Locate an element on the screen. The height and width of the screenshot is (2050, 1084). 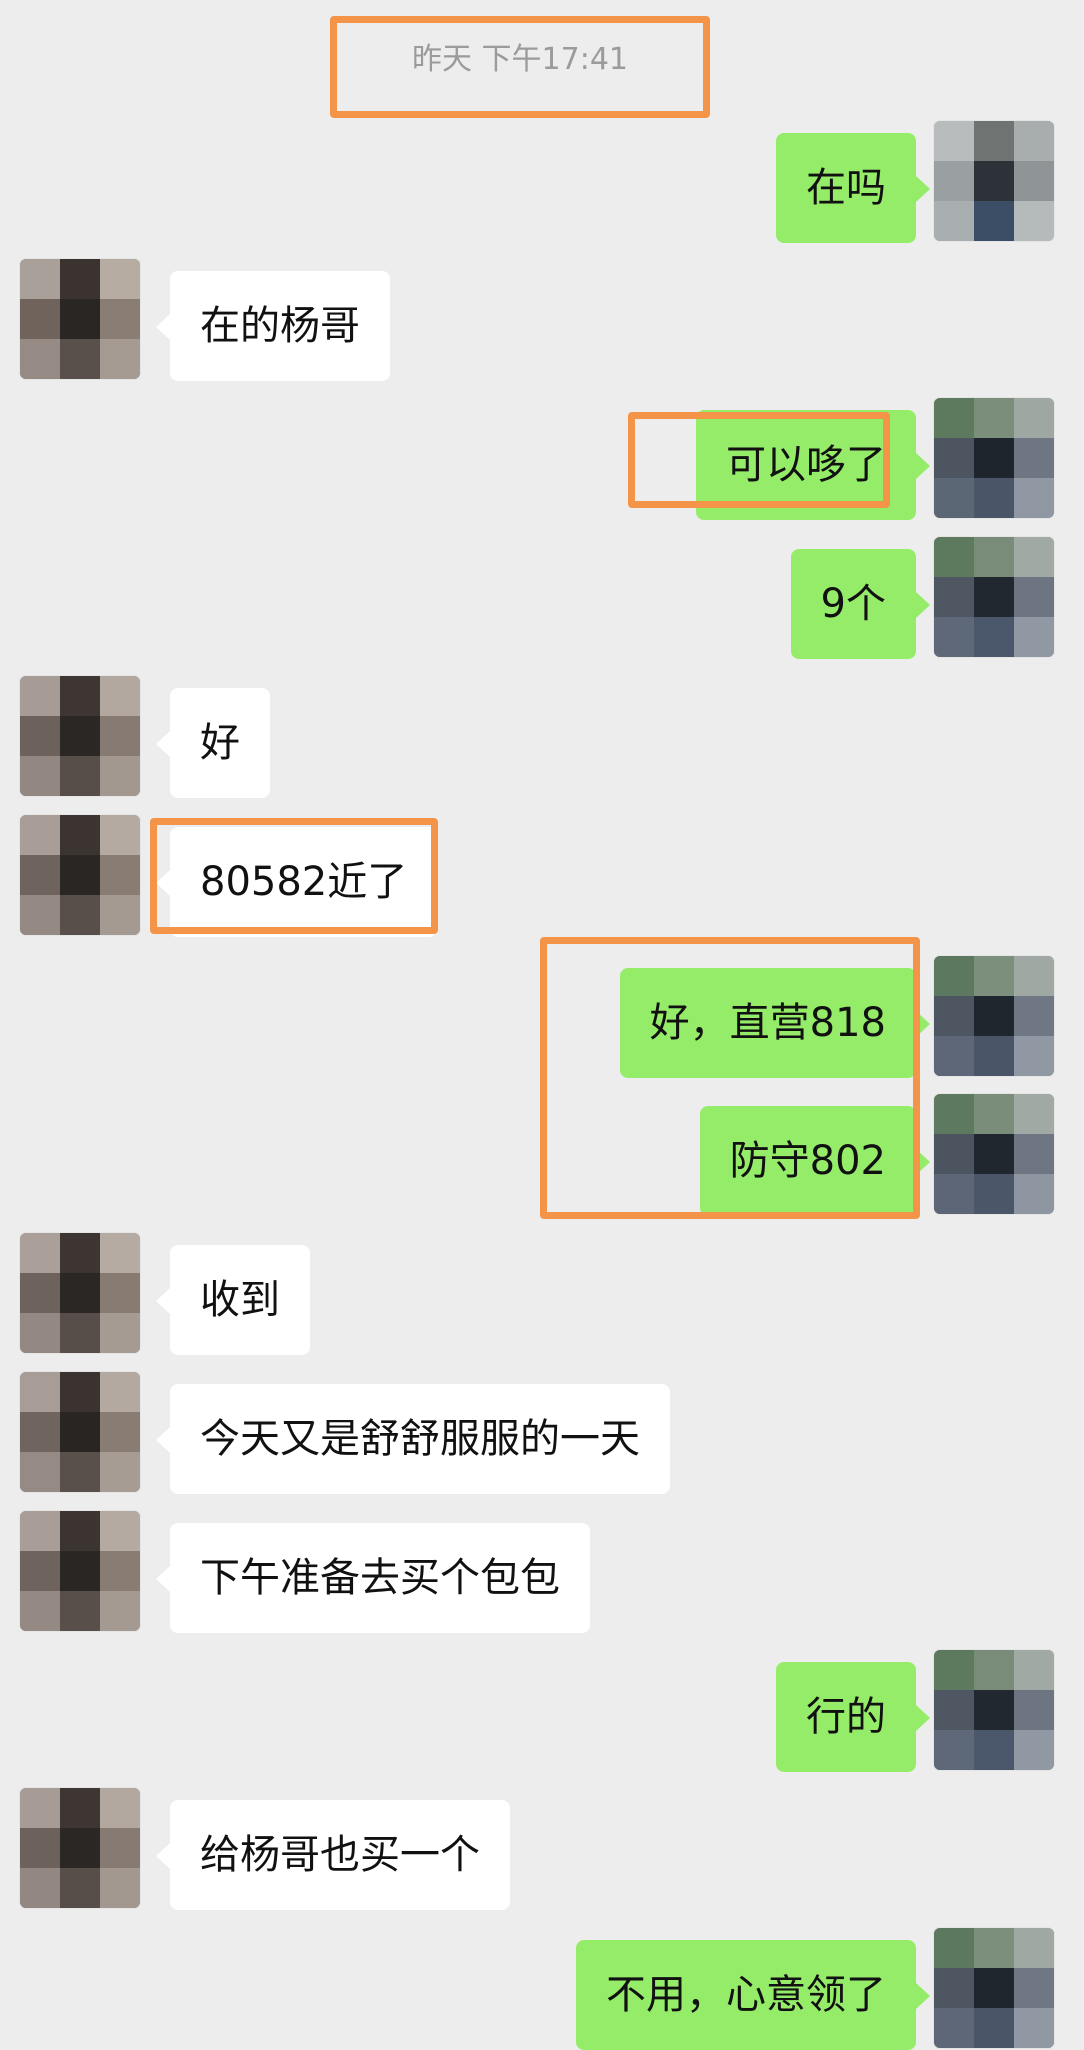
message-row: 在吗 is located at coordinates (542, 182).